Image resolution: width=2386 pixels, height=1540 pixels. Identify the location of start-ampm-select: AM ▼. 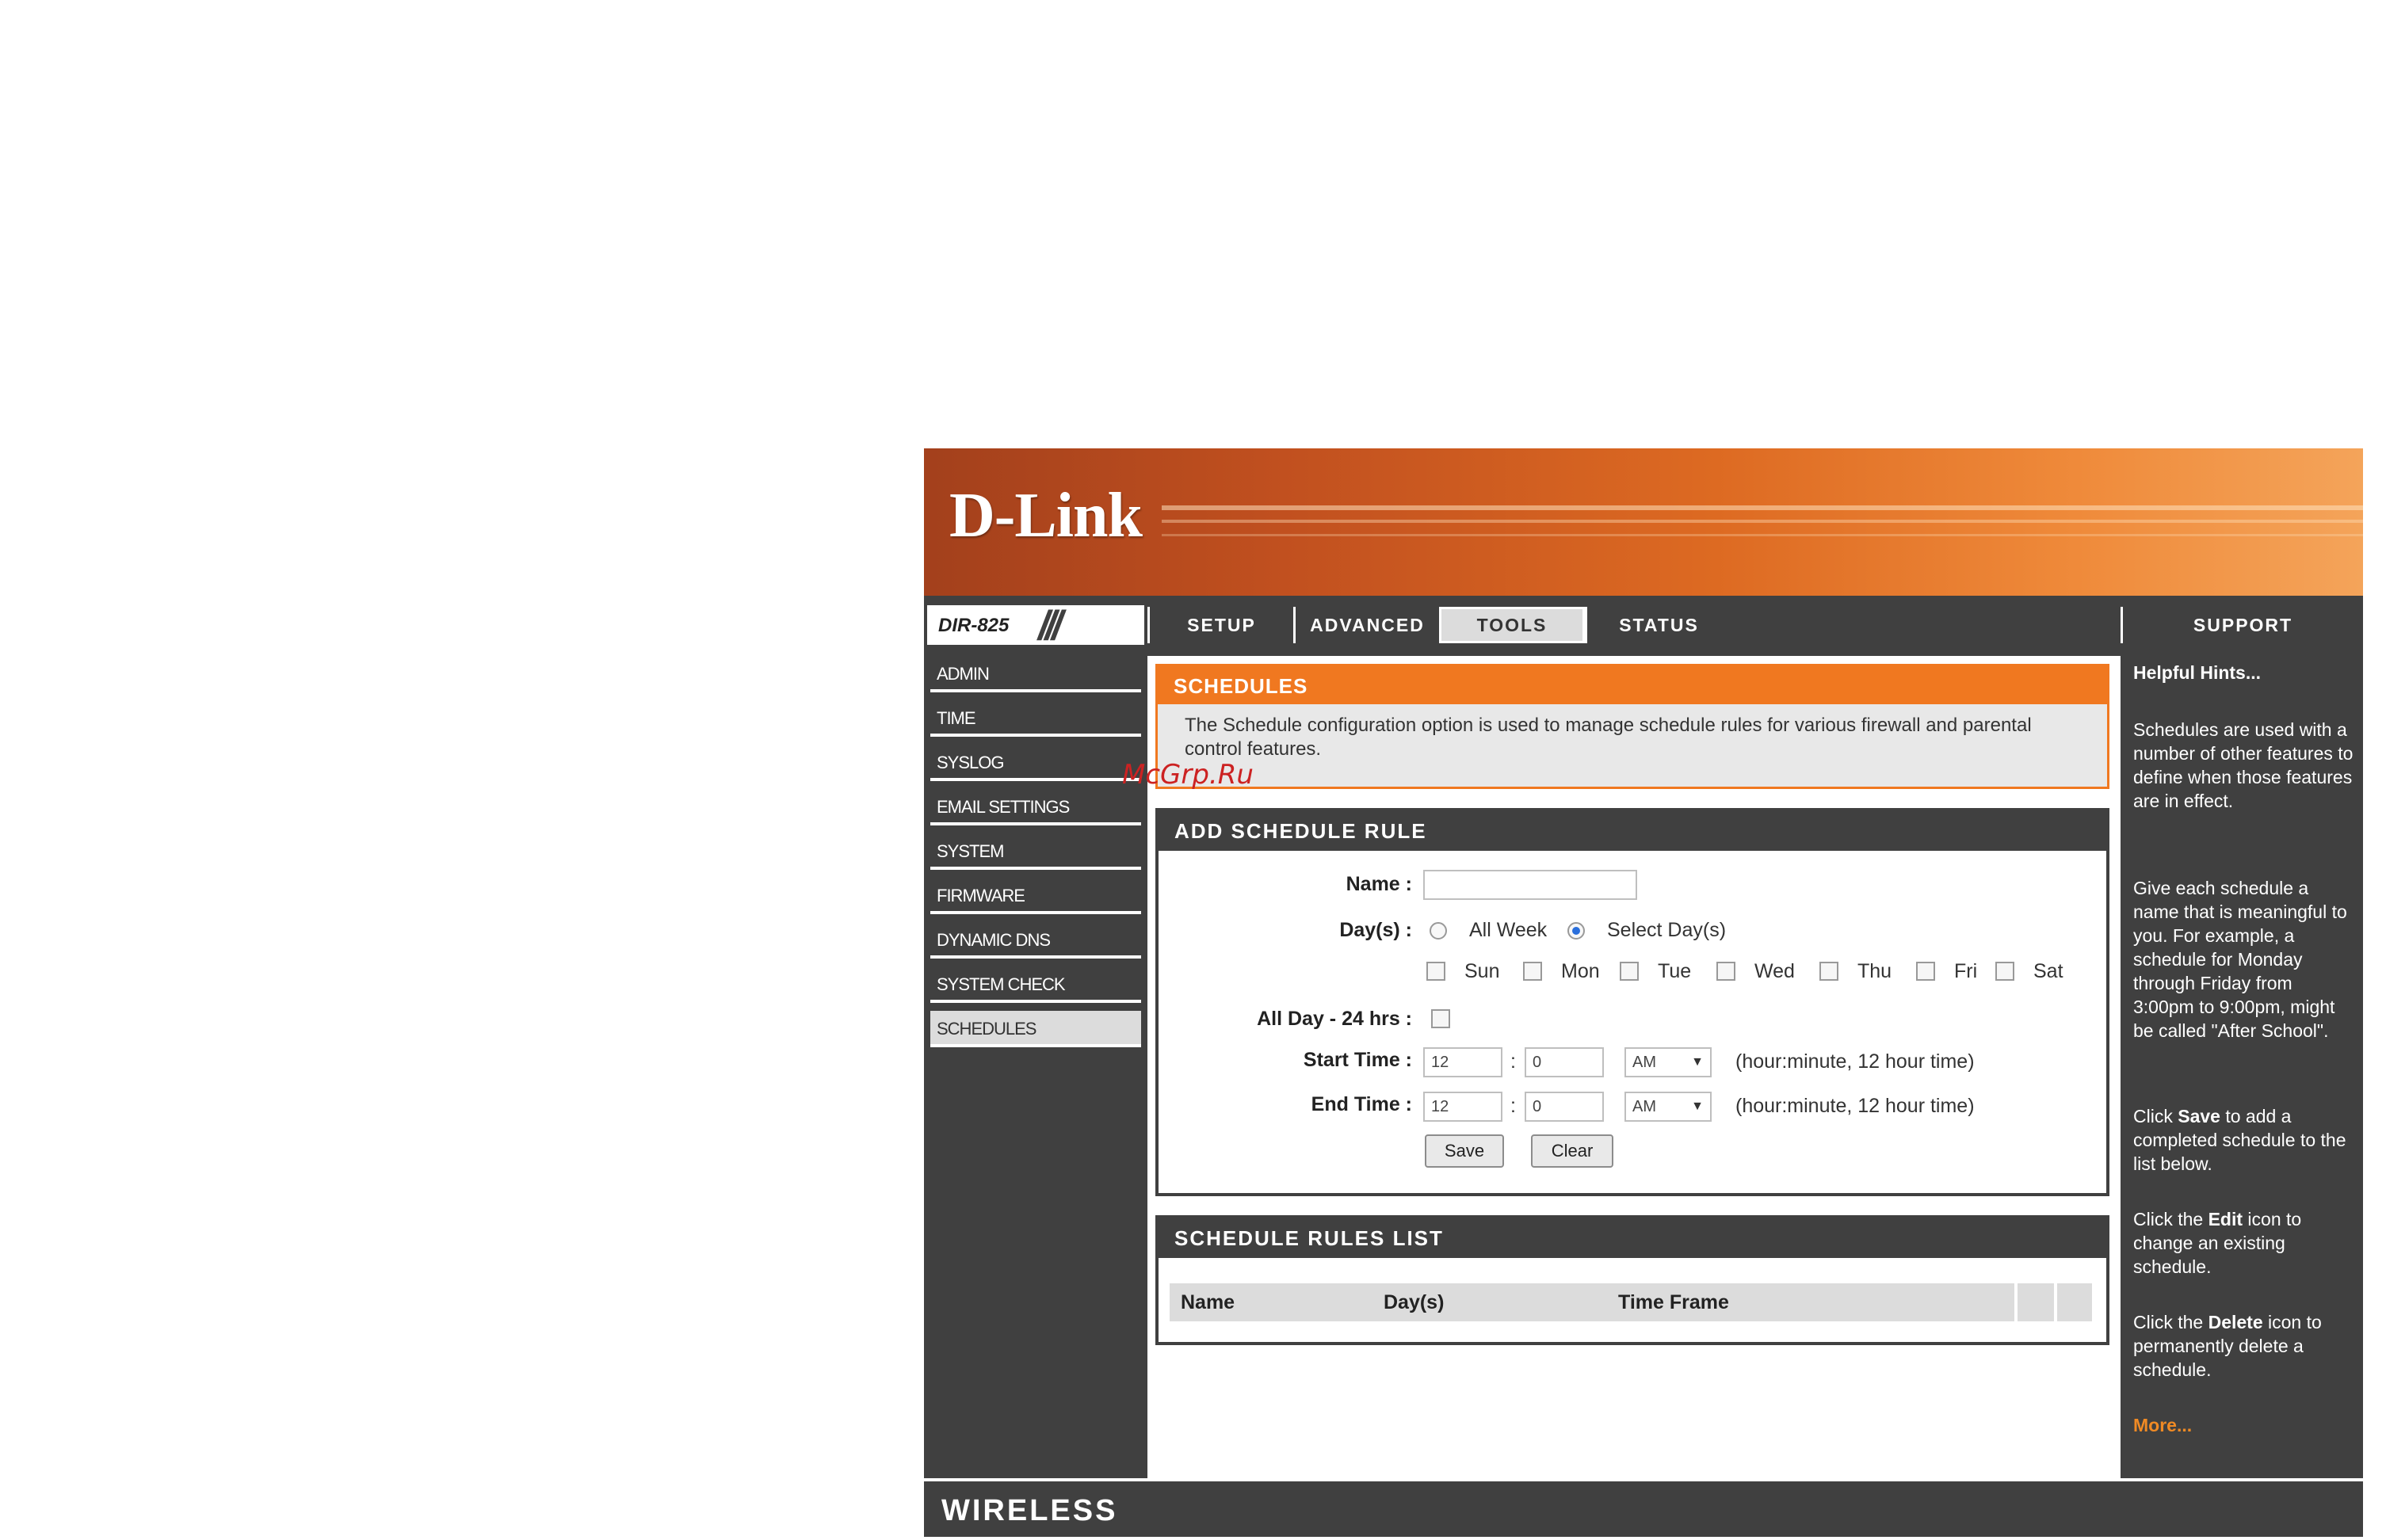
(1668, 1062).